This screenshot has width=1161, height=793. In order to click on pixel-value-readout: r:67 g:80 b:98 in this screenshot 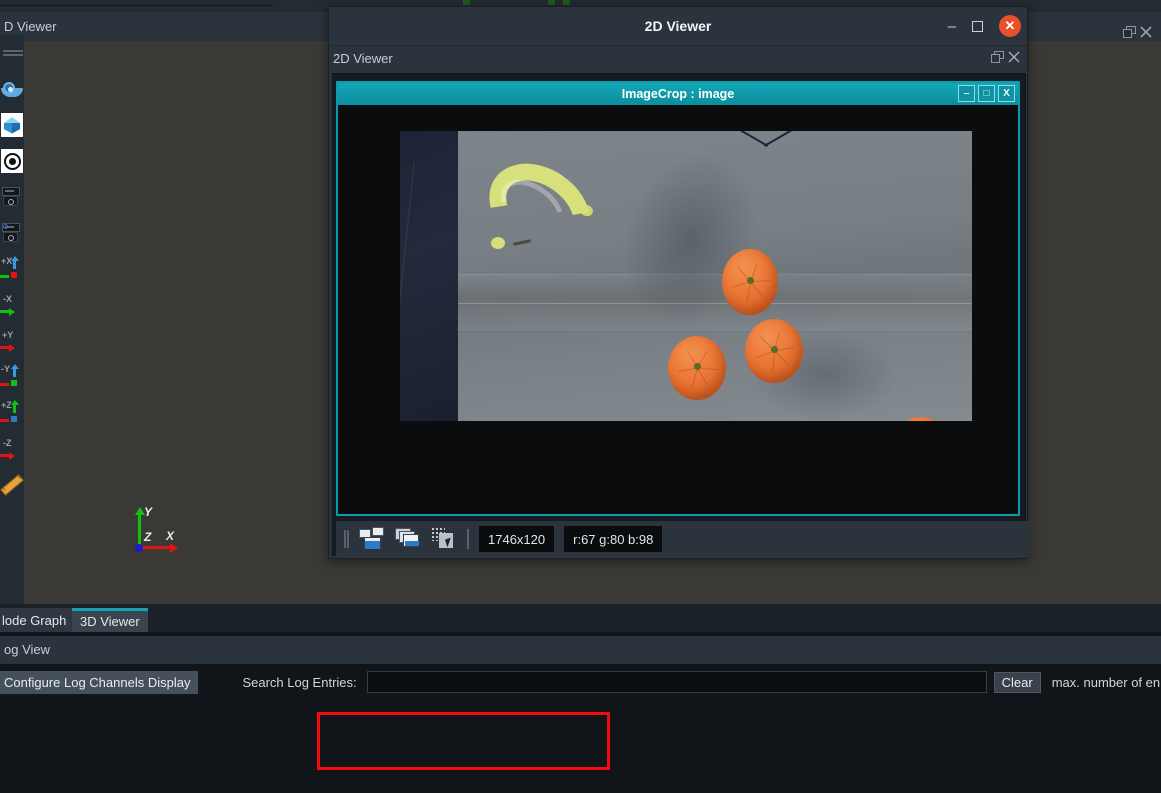, I will do `click(613, 539)`.